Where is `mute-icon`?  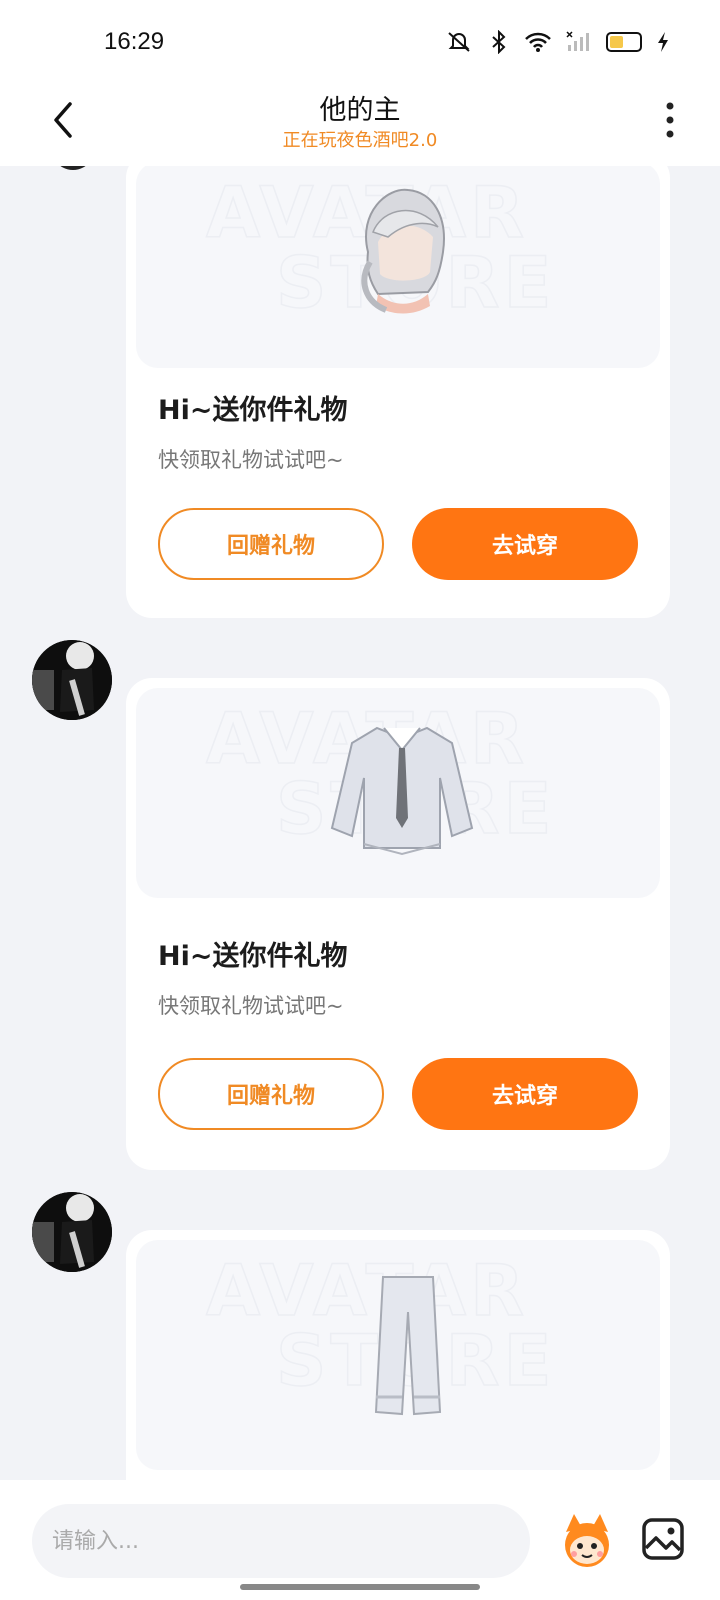 mute-icon is located at coordinates (459, 42).